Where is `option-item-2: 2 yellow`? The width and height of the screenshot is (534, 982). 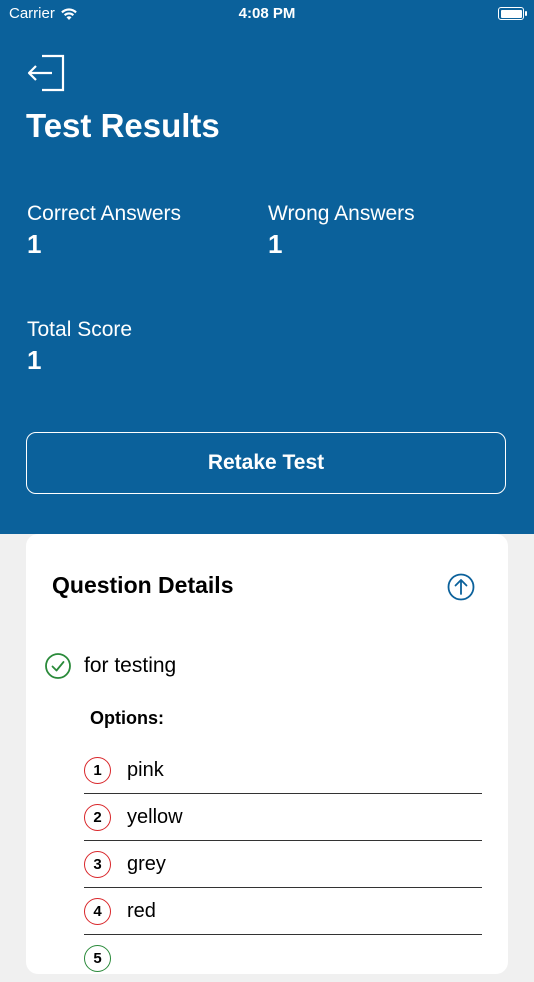
option-item-2: 2 yellow is located at coordinates (283, 818).